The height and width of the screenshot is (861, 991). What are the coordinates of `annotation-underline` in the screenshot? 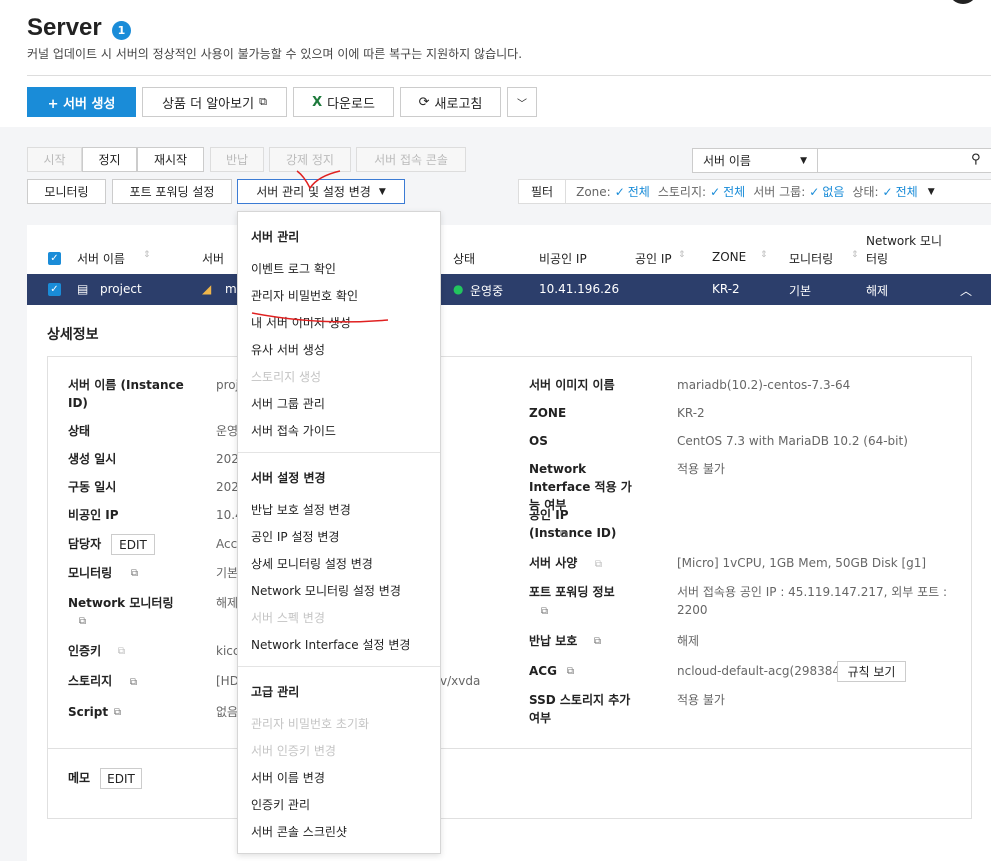 It's located at (320, 317).